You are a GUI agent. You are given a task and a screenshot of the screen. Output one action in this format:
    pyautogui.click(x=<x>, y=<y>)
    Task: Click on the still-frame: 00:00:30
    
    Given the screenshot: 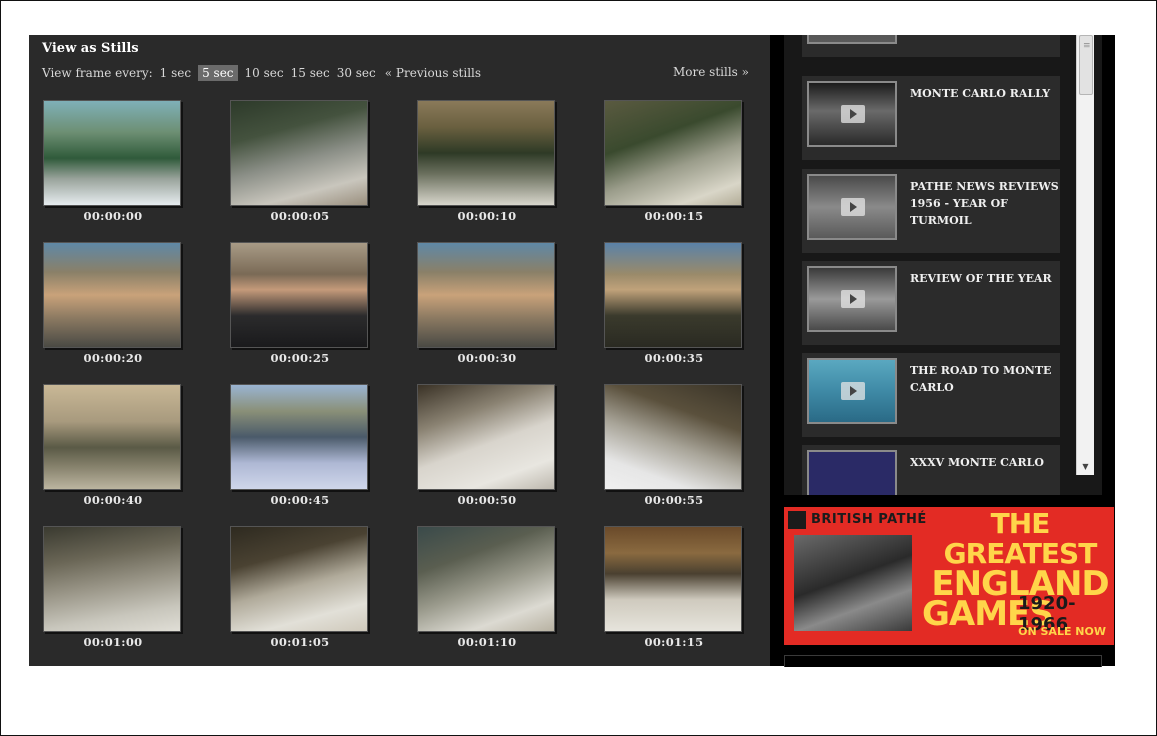 What is the action you would take?
    pyautogui.click(x=487, y=308)
    